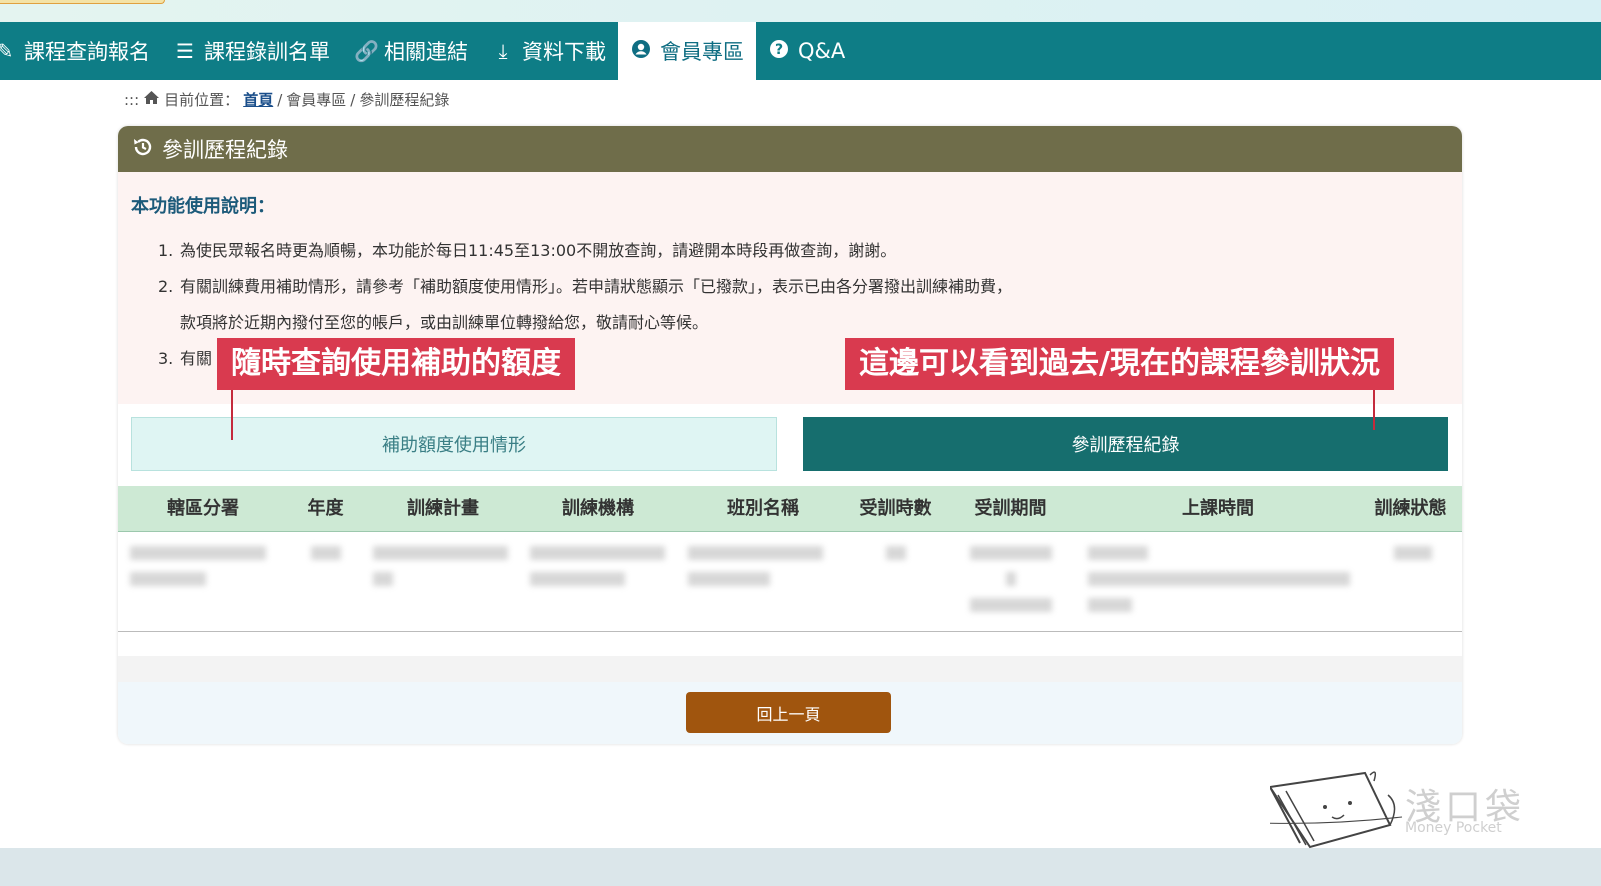  I want to click on nav-item-admission-list: ☰ 課程錄訓名單, so click(252, 51).